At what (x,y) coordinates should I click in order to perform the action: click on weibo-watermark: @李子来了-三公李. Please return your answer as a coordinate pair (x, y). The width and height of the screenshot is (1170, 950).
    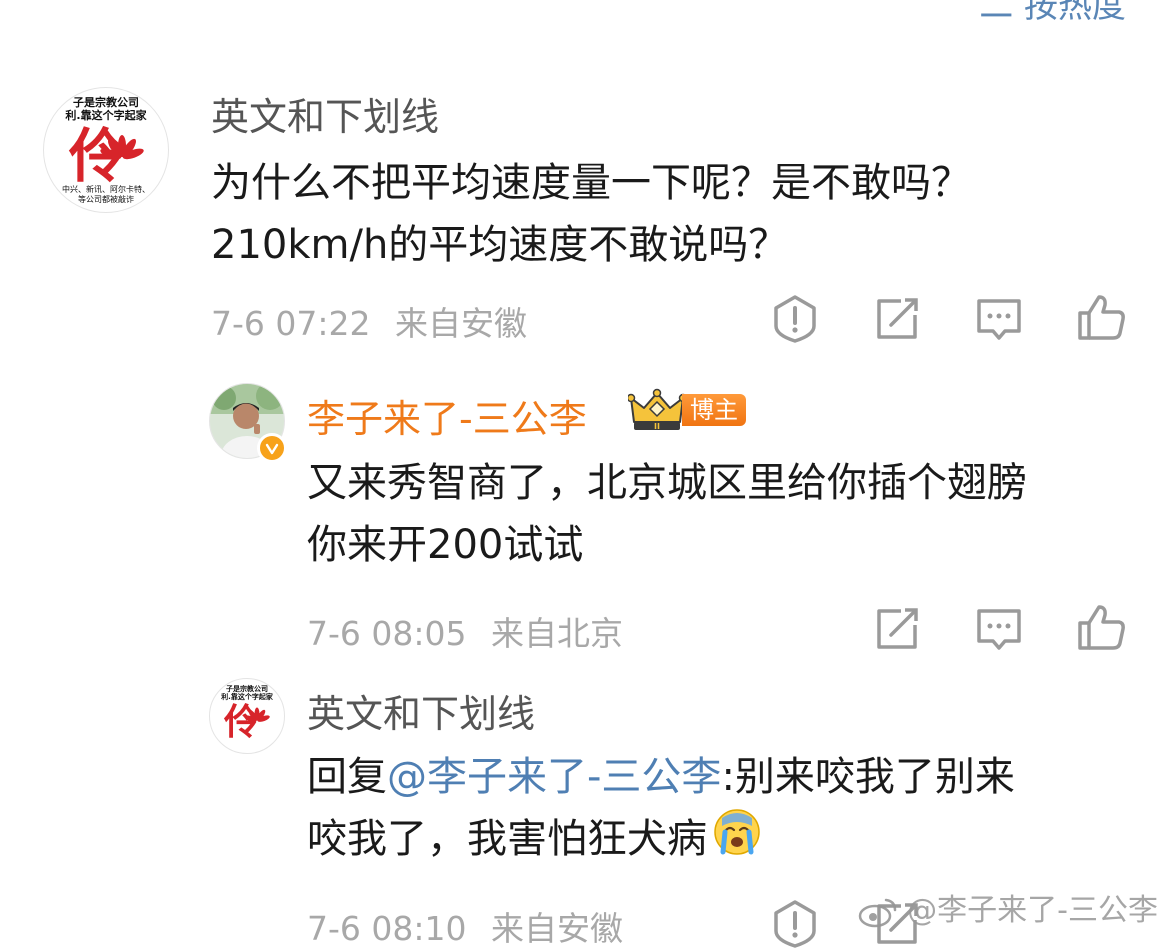
    Looking at the image, I should click on (1008, 907).